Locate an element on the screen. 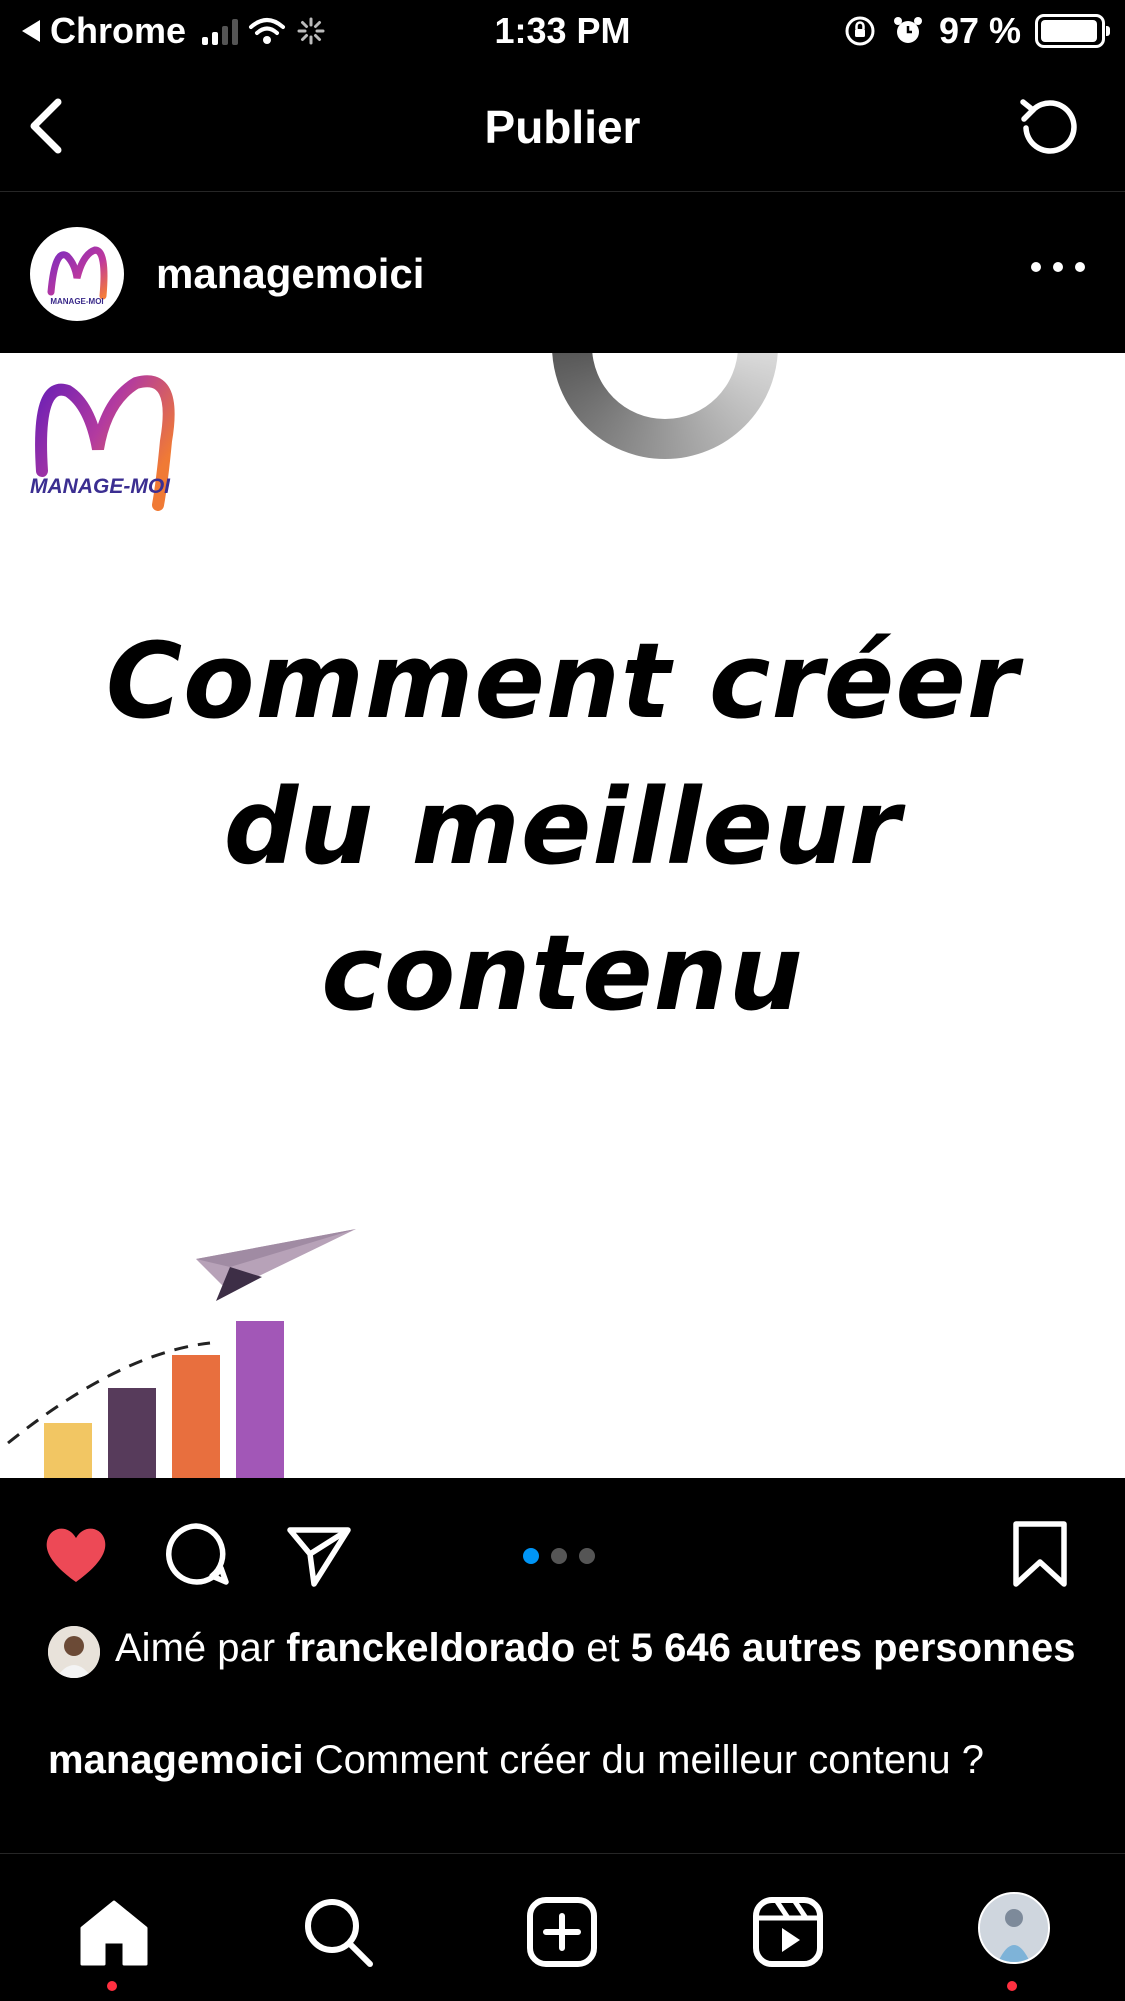 Image resolution: width=1125 pixels, height=2001 pixels. profile-avatar is located at coordinates (1014, 1928).